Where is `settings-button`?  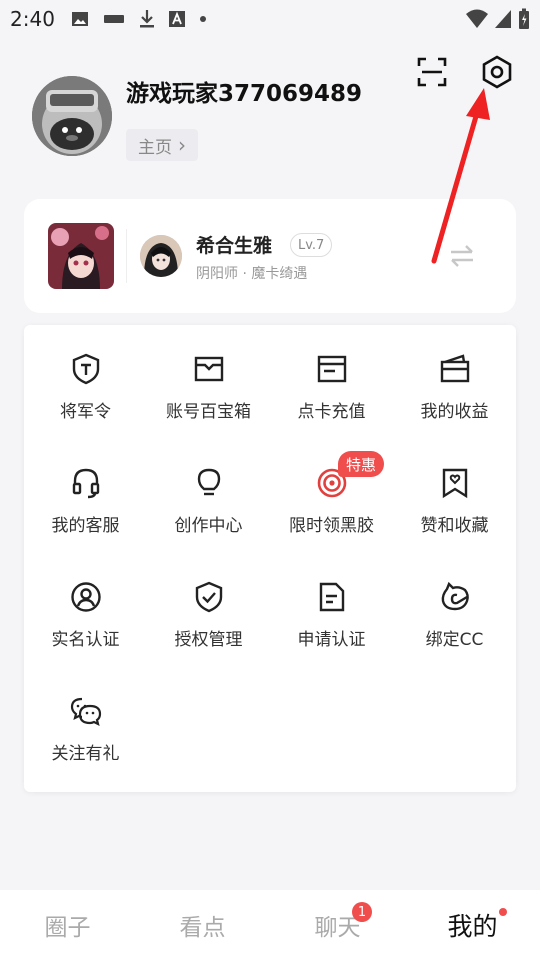
settings-button is located at coordinates (497, 72).